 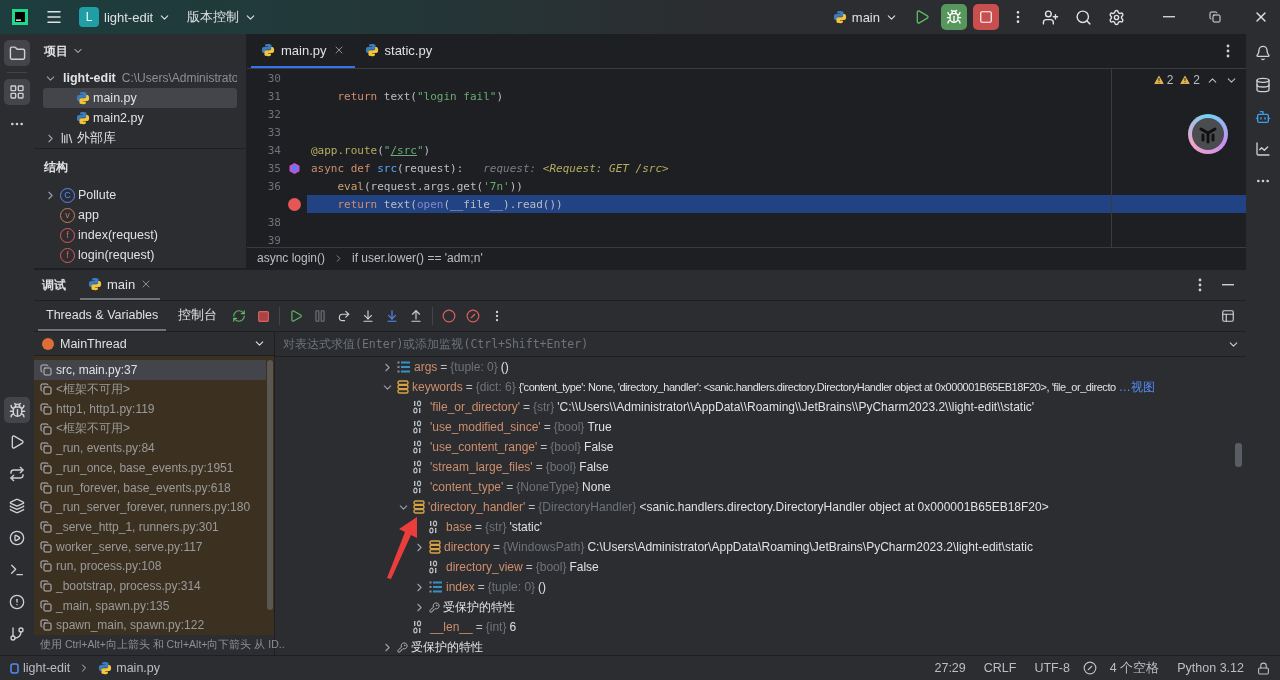 I want to click on variable-name: 'use_modified_since', so click(x=485, y=427).